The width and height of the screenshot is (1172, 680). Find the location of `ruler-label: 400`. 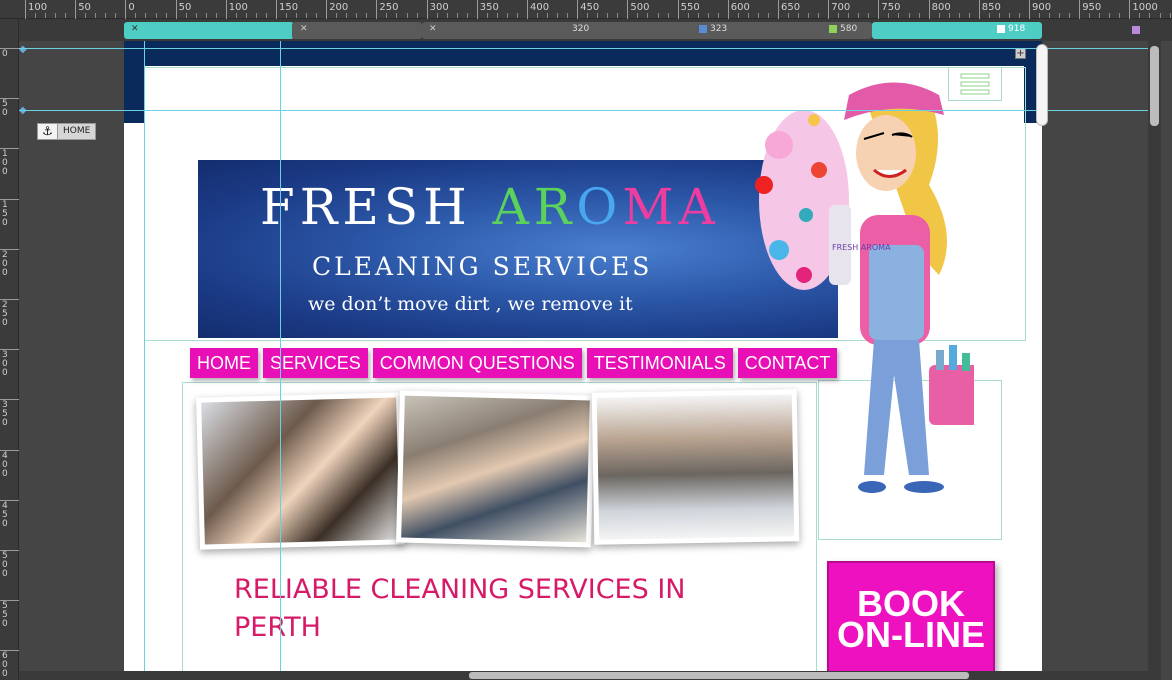

ruler-label: 400 is located at coordinates (540, 7).